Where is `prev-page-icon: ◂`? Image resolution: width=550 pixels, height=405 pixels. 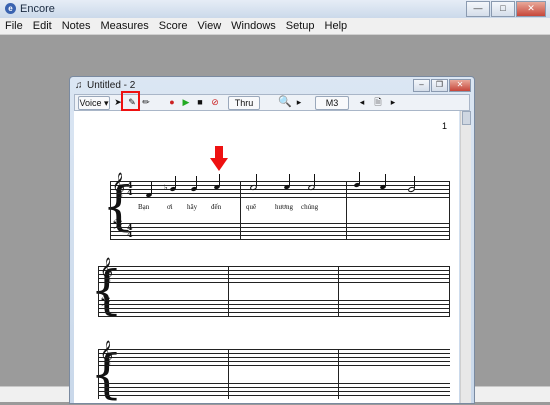
prev-page-icon: ◂ is located at coordinates (362, 102).